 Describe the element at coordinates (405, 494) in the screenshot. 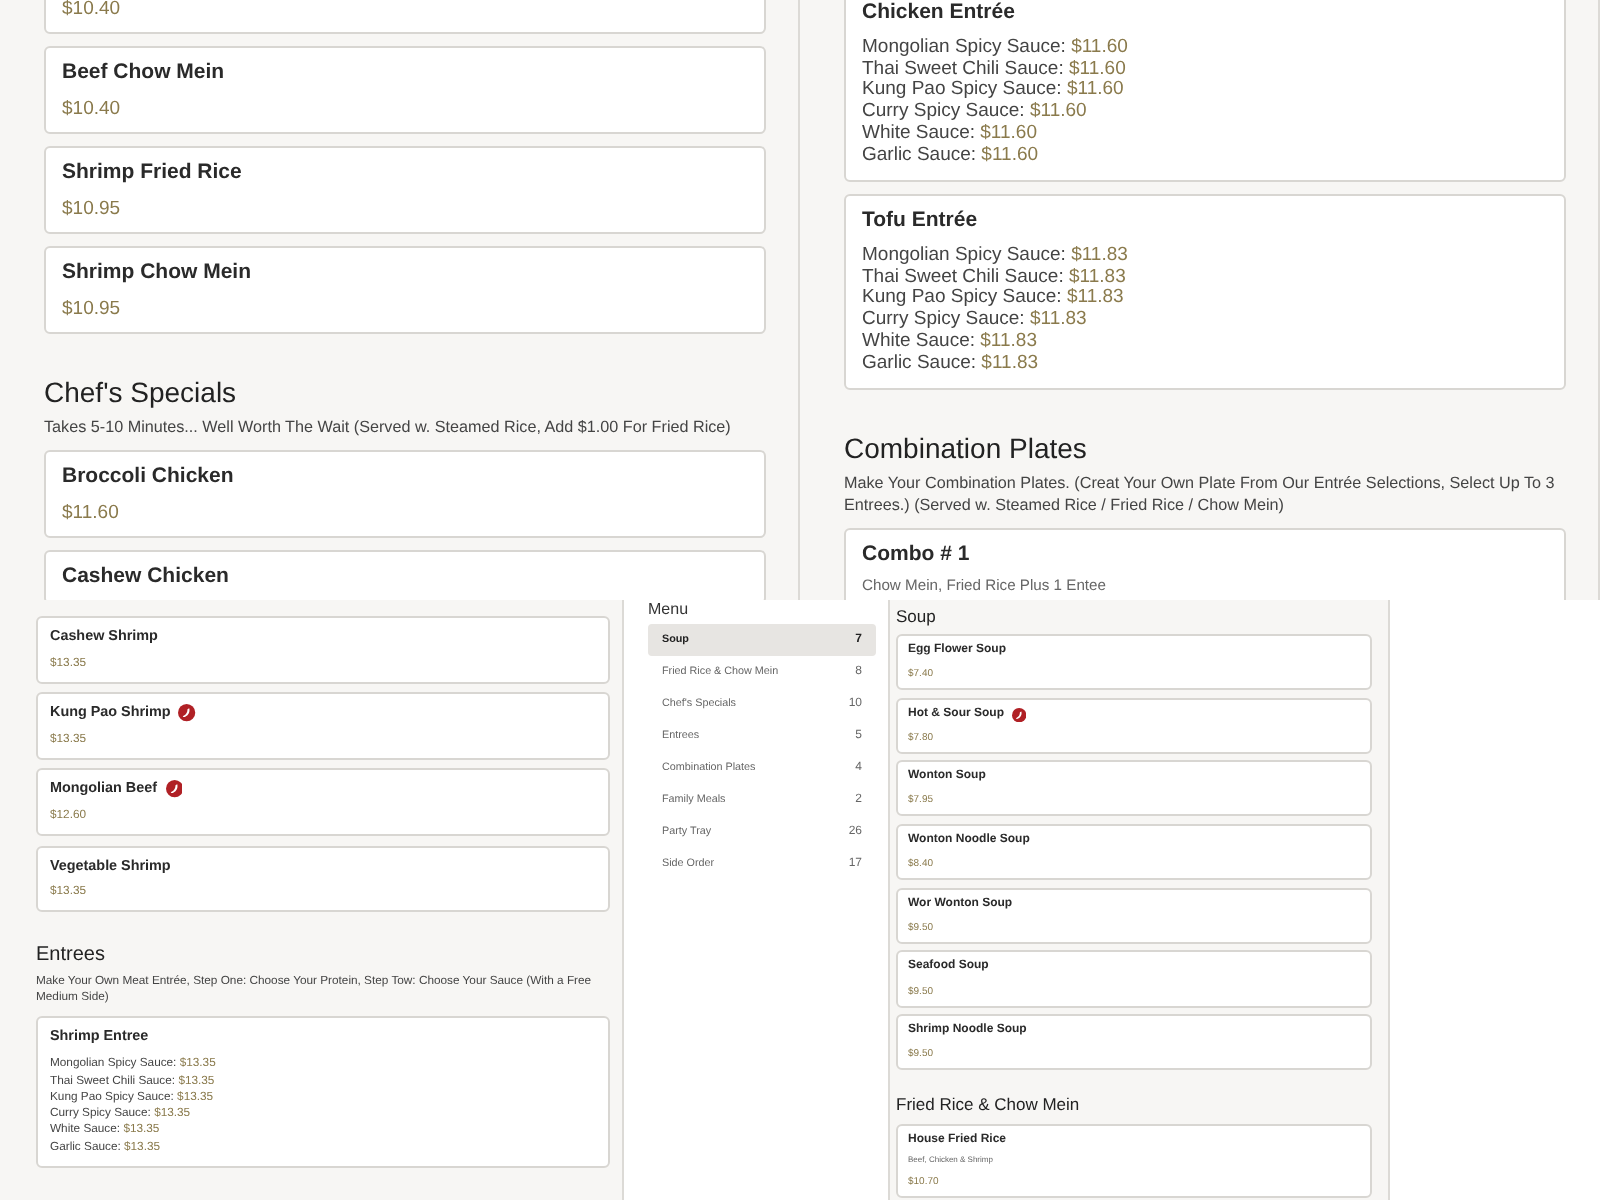

I see `menu-item-card: Broccoli Chicken $11.60` at that location.